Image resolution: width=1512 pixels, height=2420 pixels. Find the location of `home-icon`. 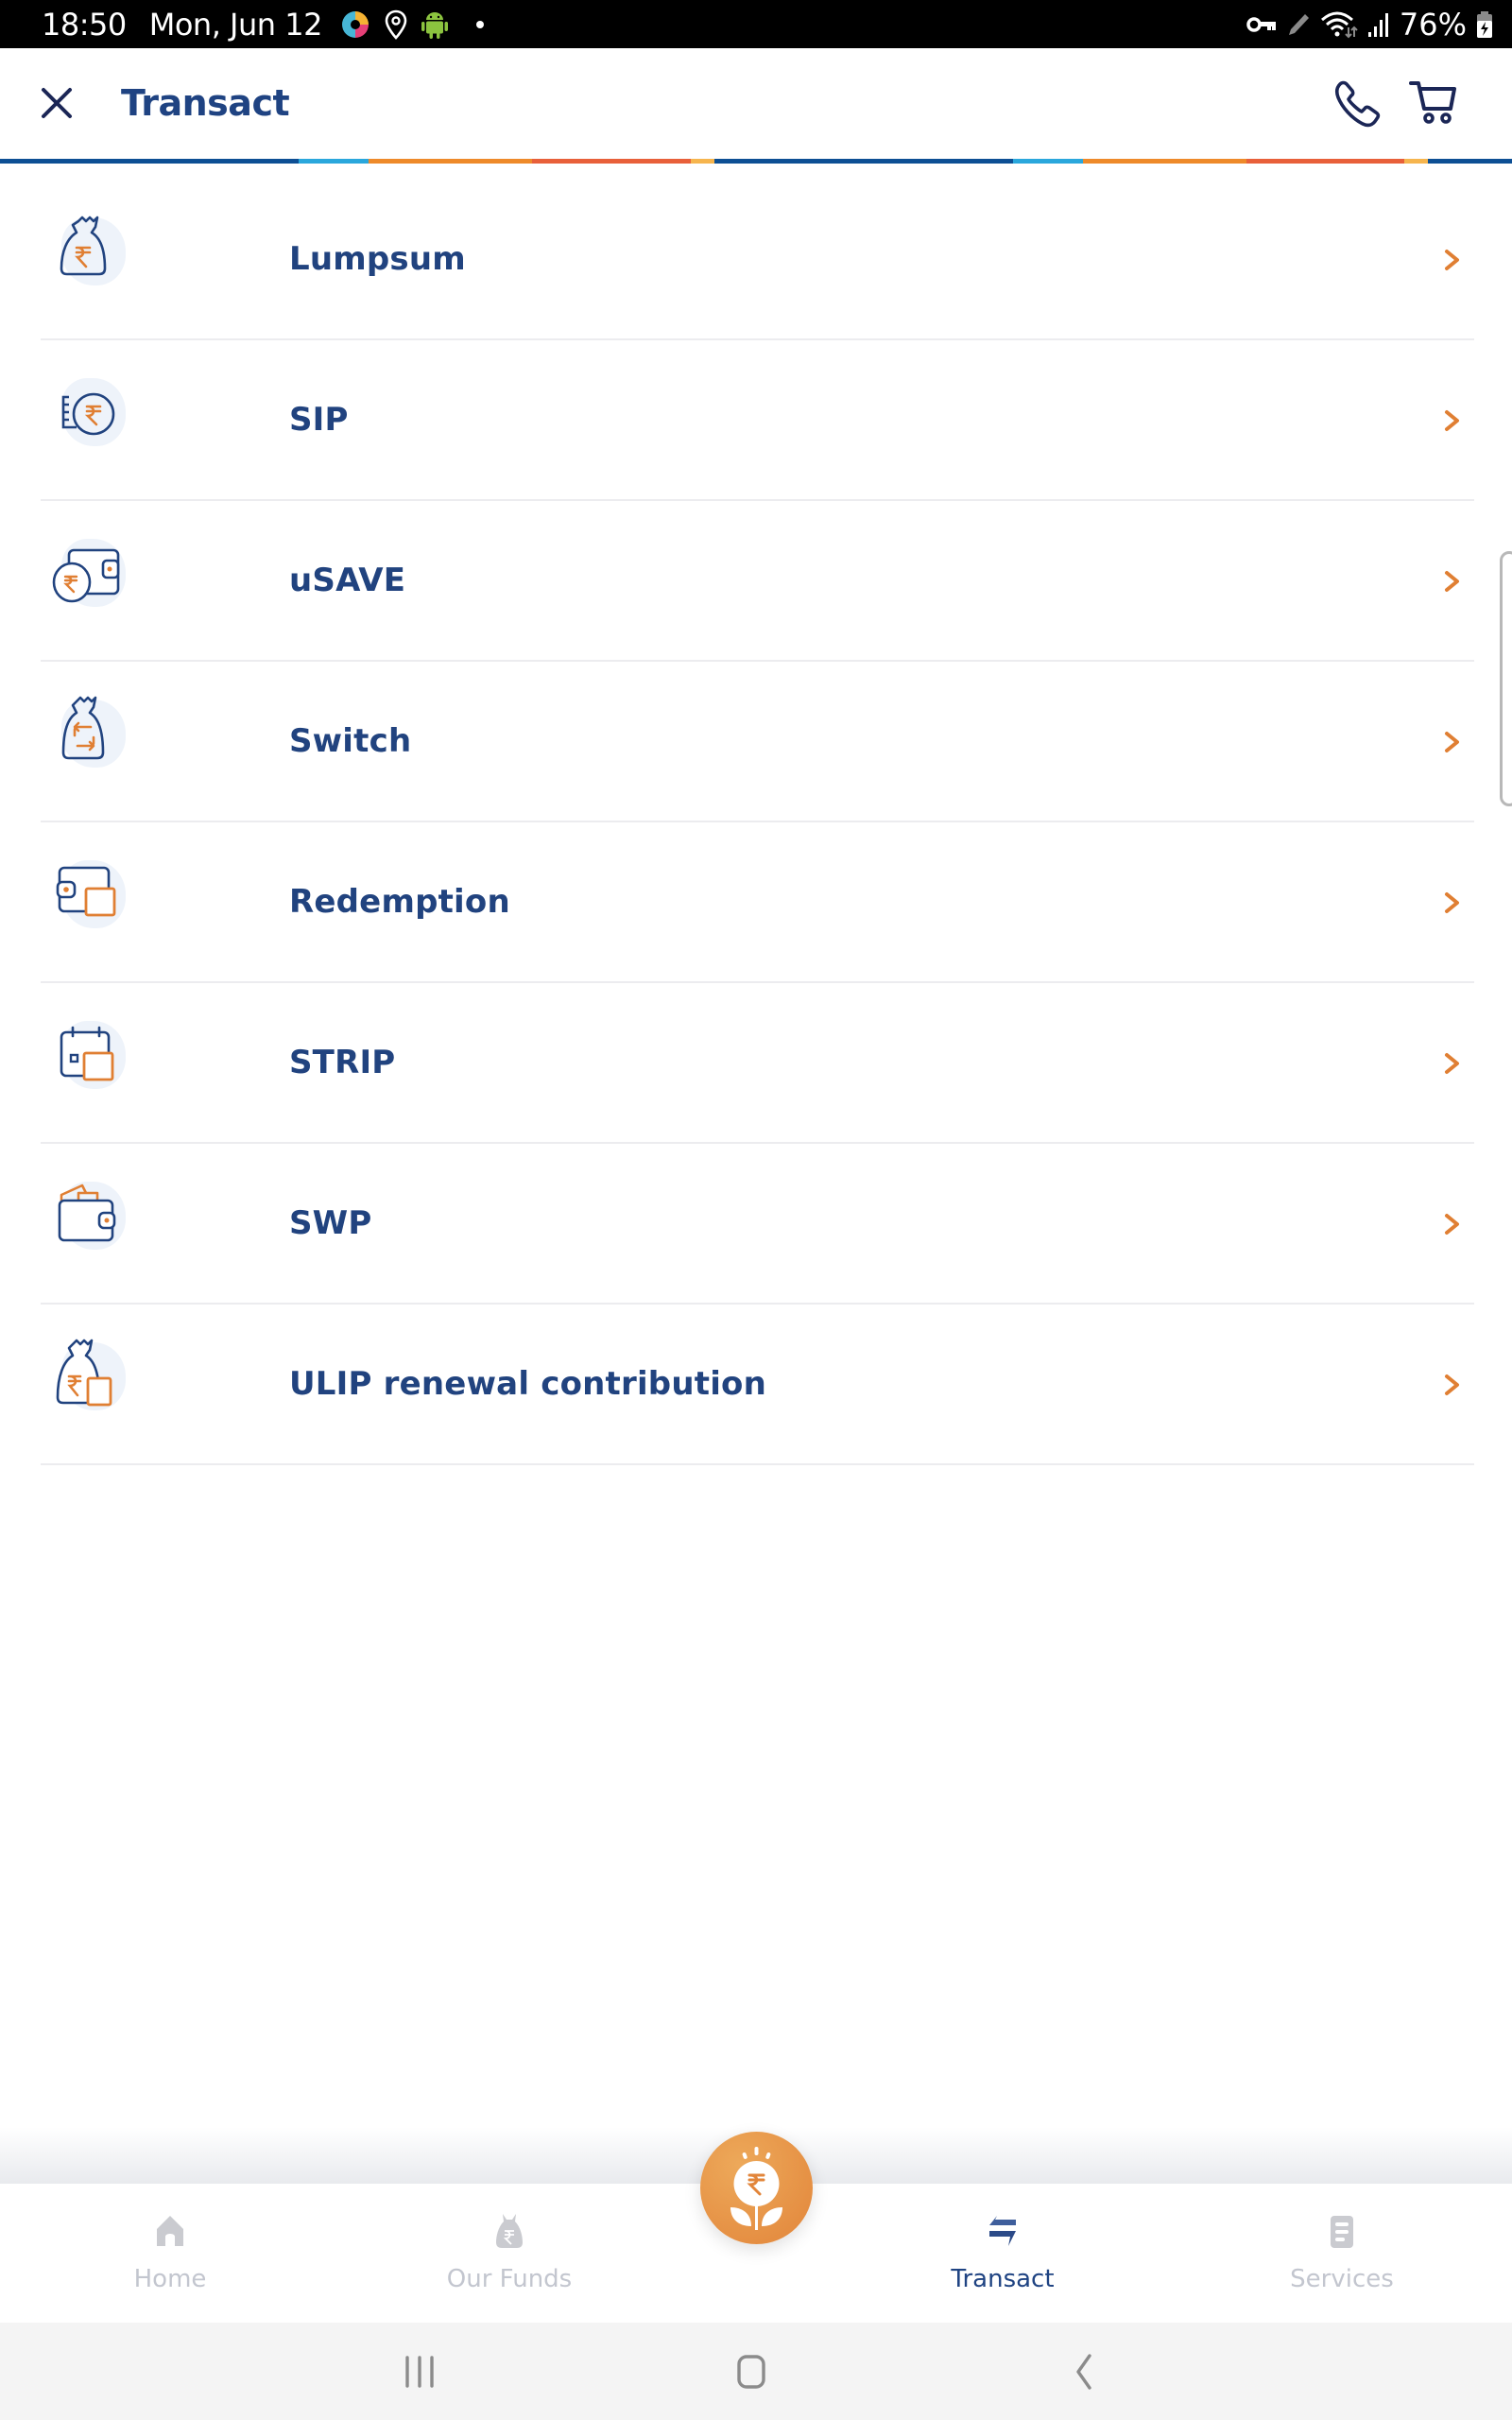

home-icon is located at coordinates (170, 2231).